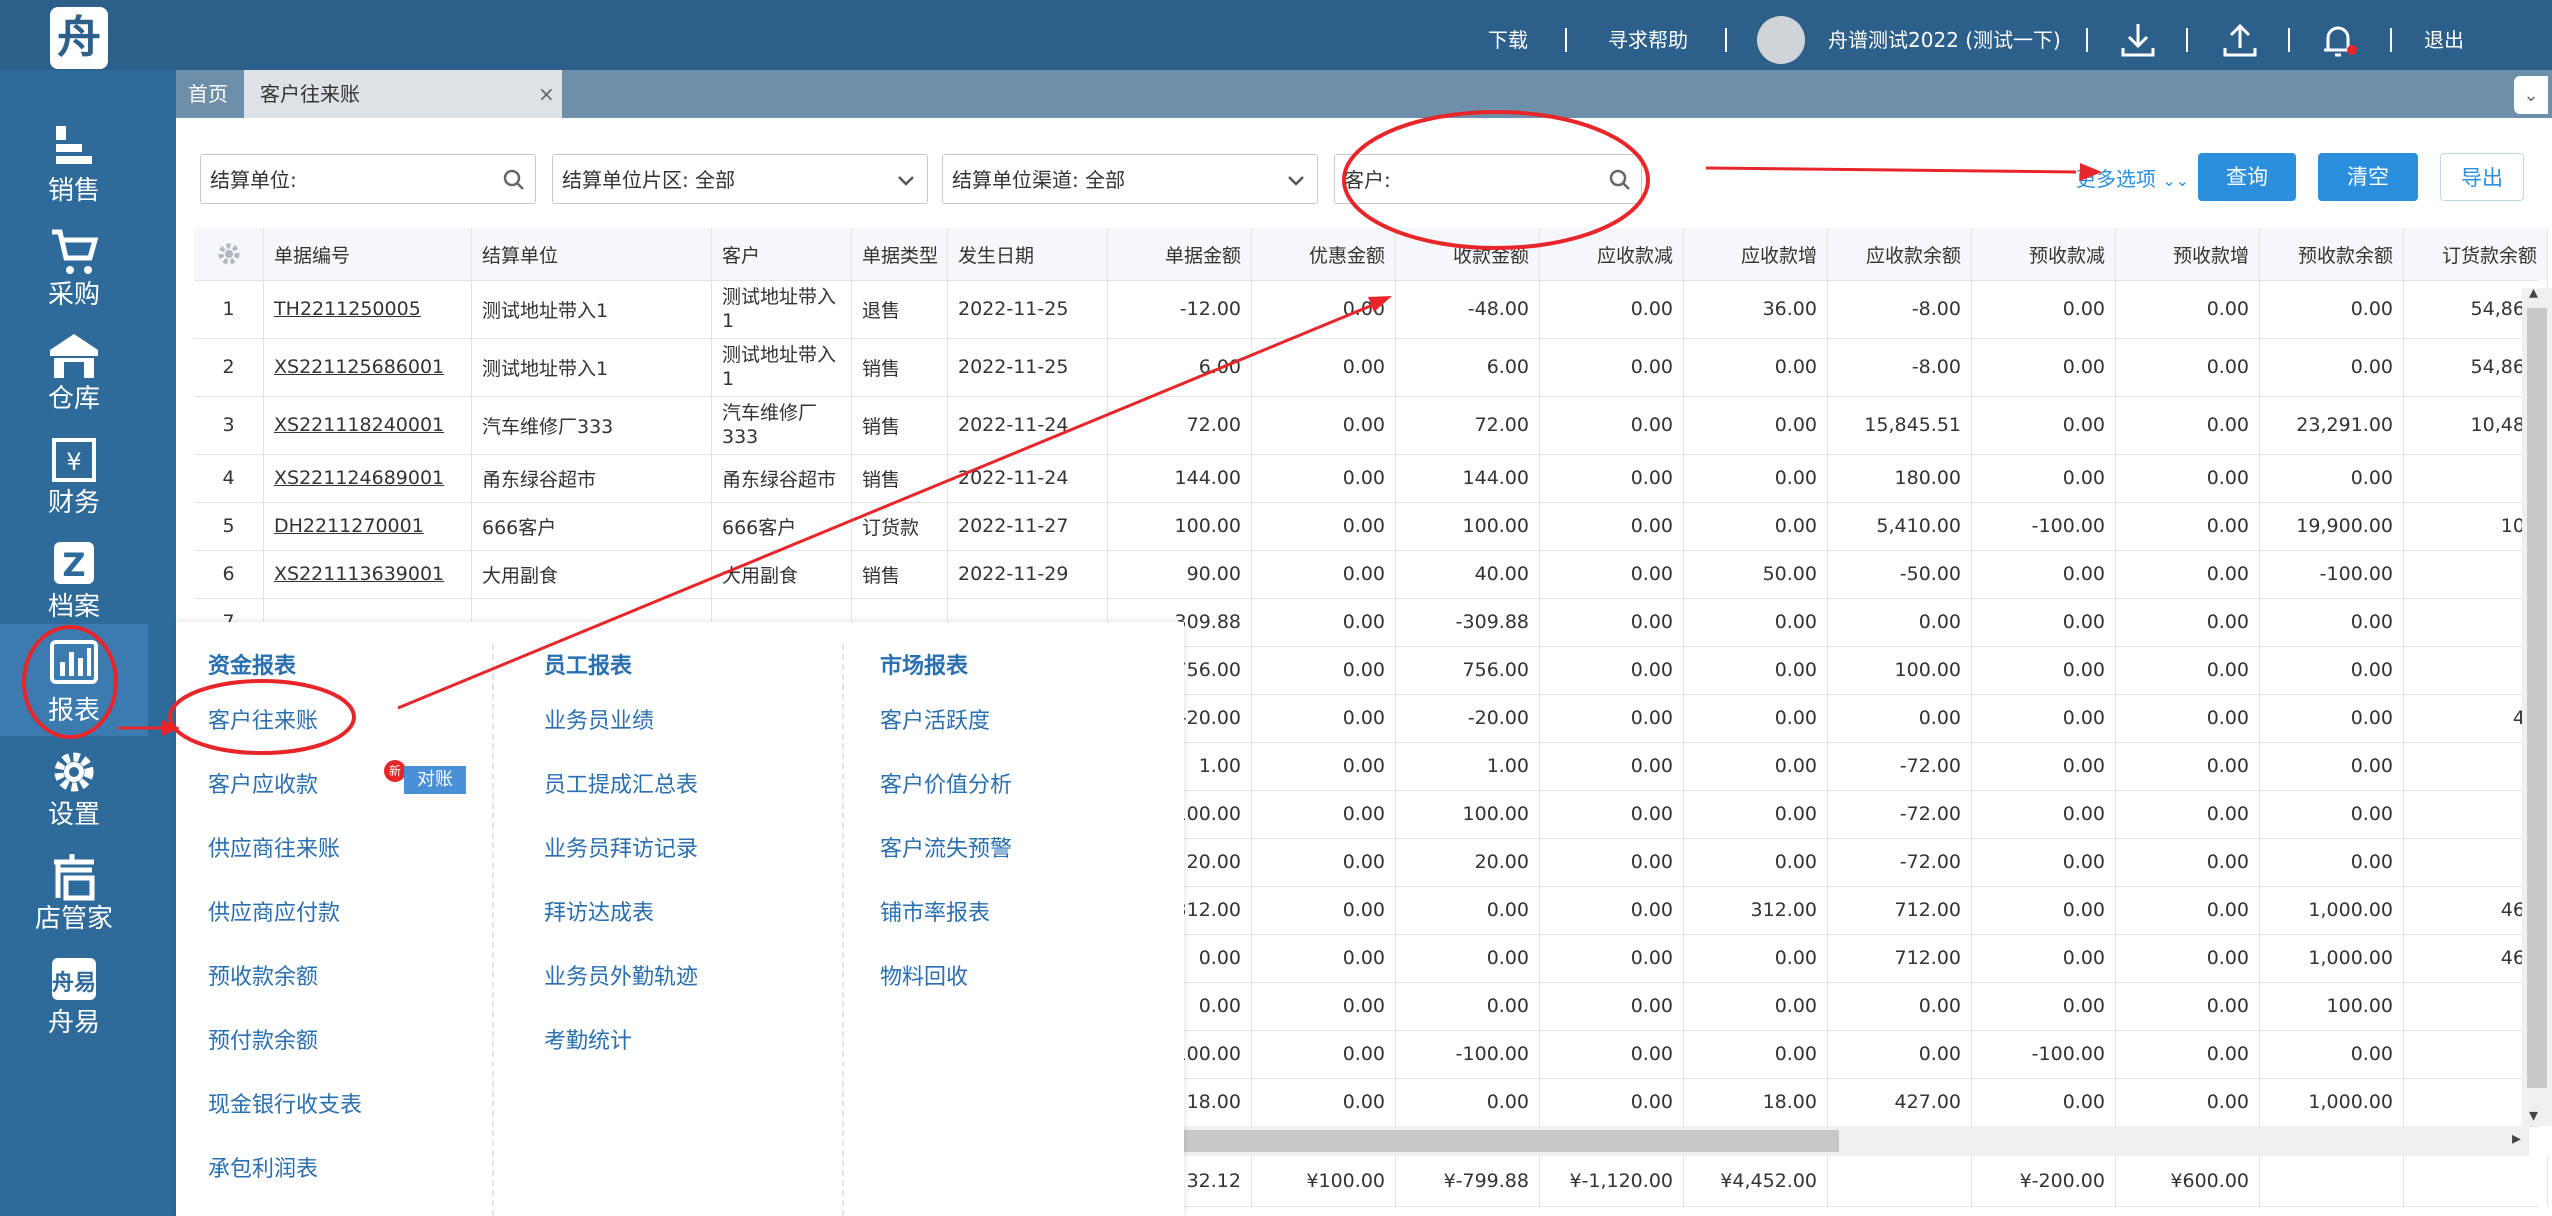  Describe the element at coordinates (403, 94) in the screenshot. I see `tab-customer-ledger: 客户往来账 ×` at that location.